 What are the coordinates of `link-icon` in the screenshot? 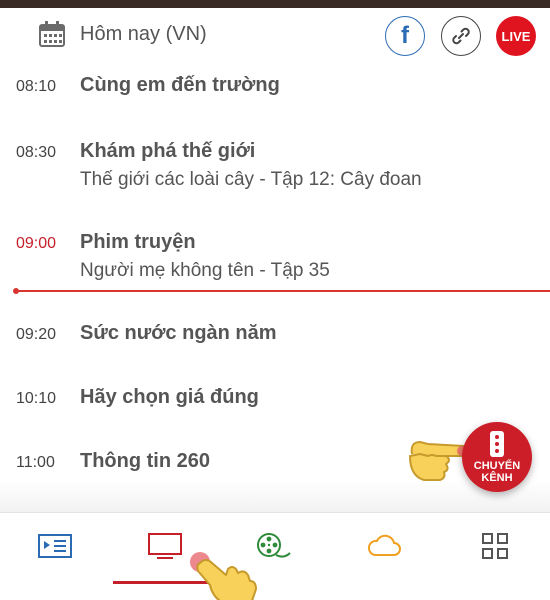 It's located at (461, 36).